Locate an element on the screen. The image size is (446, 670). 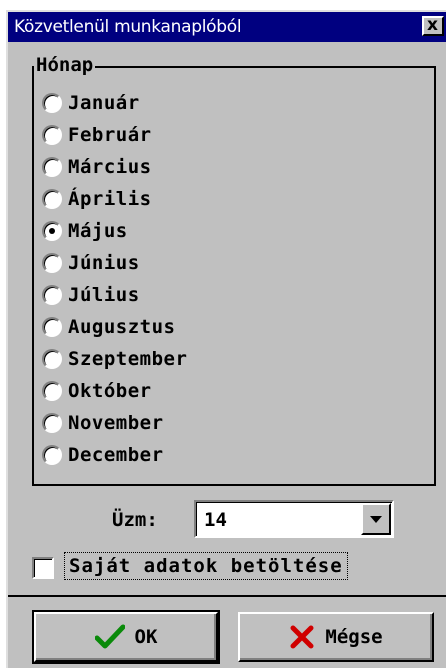
radio-month-majus: Május is located at coordinates (85, 231).